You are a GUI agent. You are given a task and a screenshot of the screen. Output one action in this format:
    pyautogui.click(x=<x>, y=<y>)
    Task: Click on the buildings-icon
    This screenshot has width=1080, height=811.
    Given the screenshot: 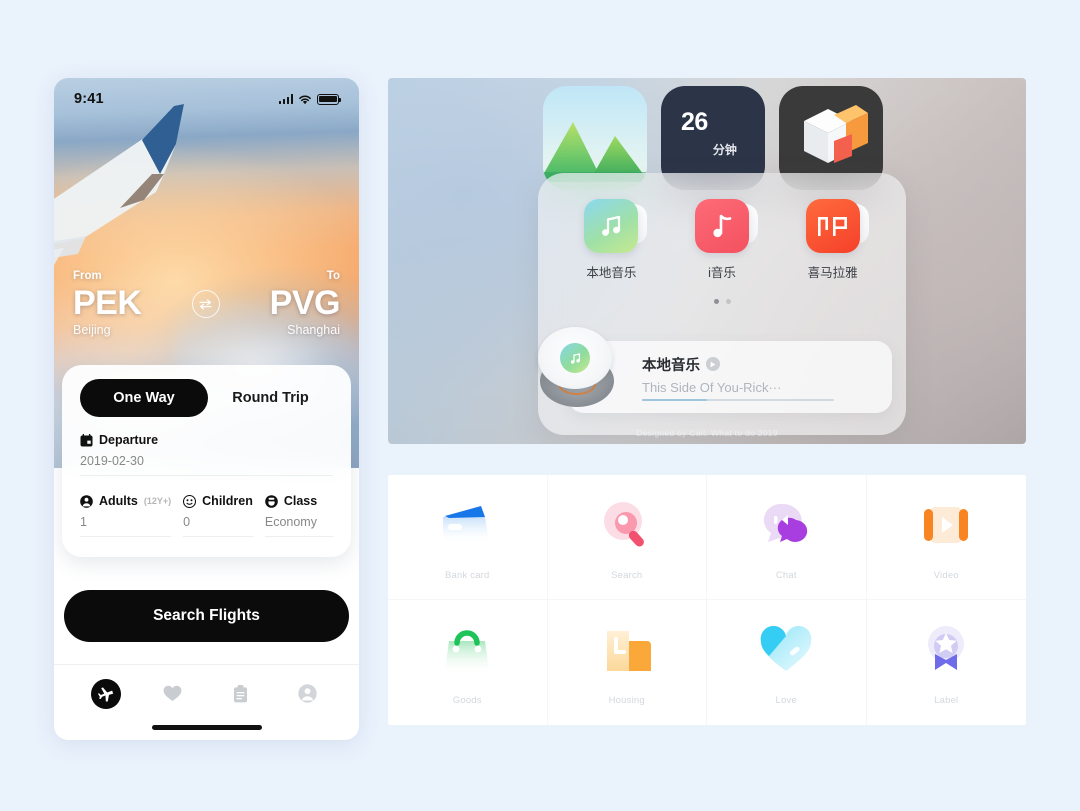 What is the action you would take?
    pyautogui.click(x=627, y=650)
    